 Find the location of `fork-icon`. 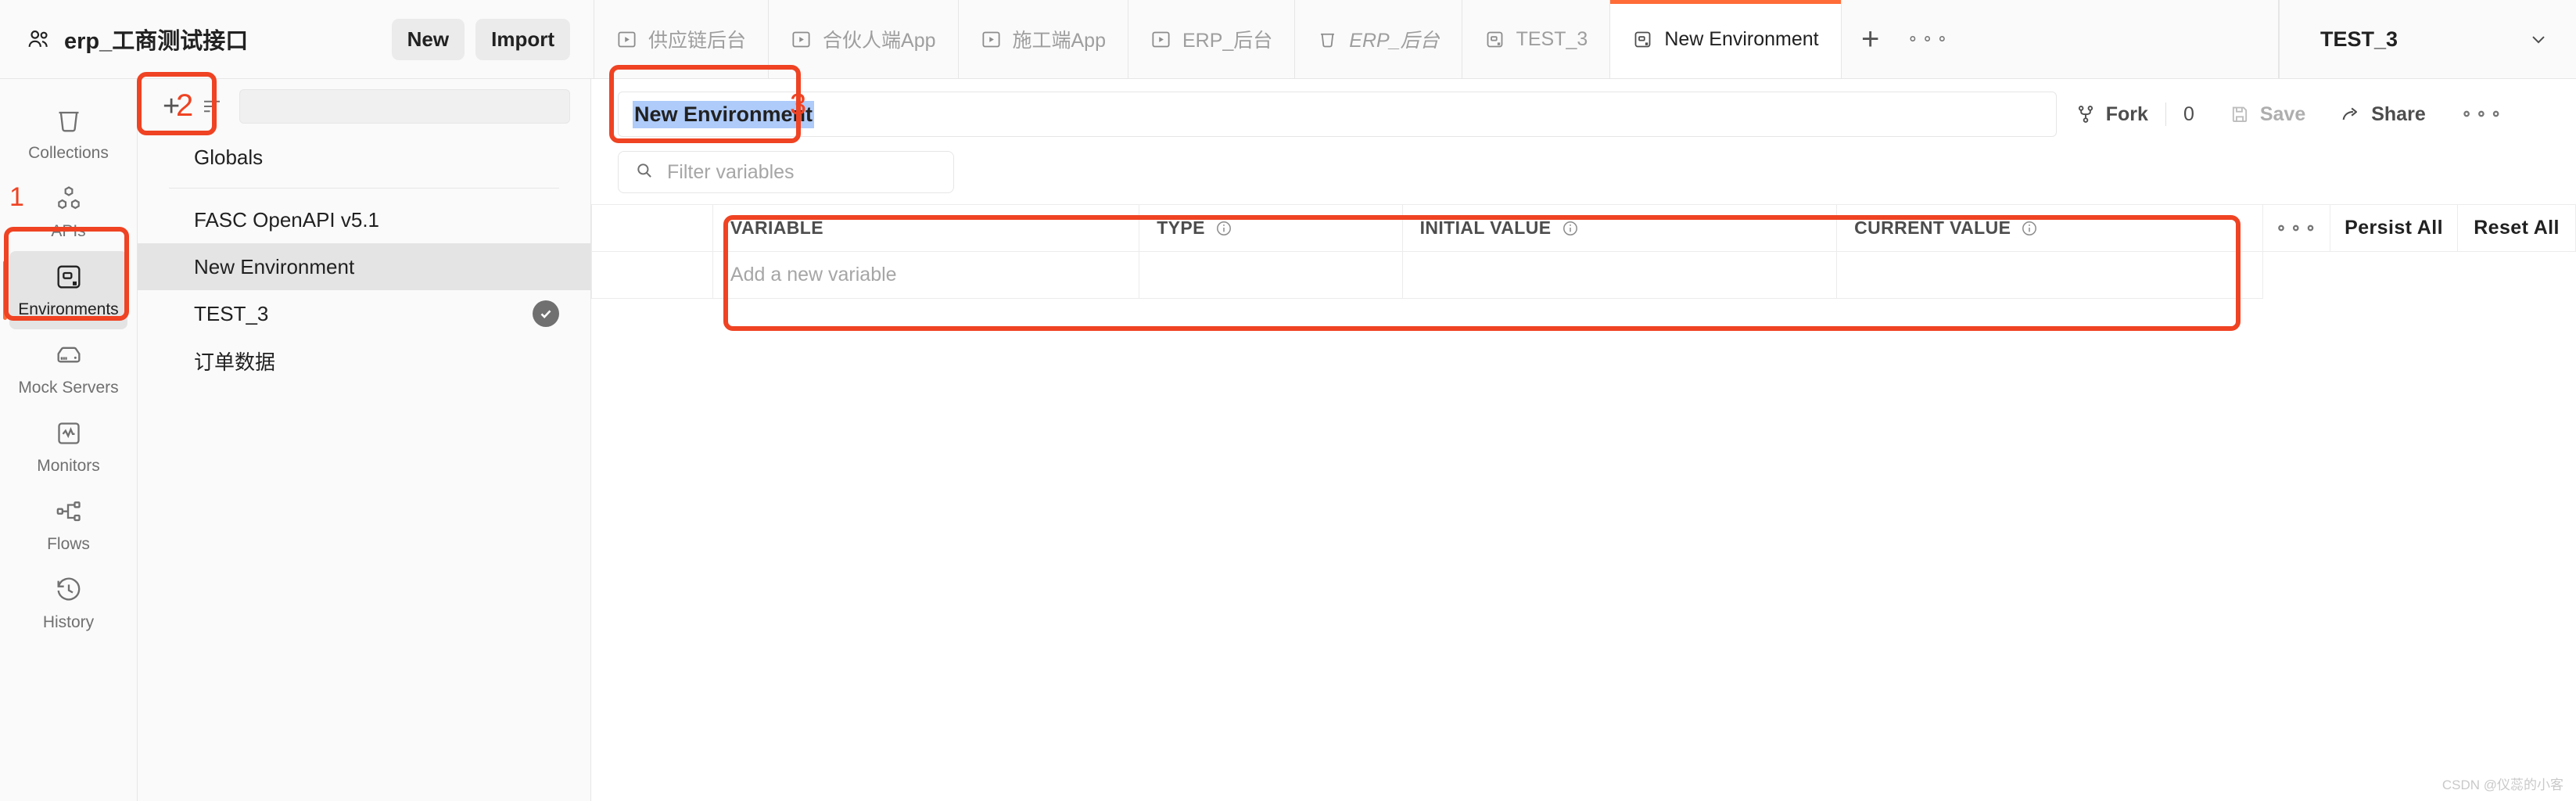

fork-icon is located at coordinates (2086, 114).